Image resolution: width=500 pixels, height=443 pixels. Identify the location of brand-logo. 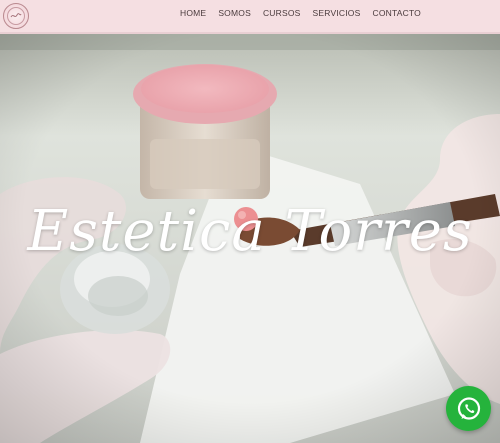
(16, 16).